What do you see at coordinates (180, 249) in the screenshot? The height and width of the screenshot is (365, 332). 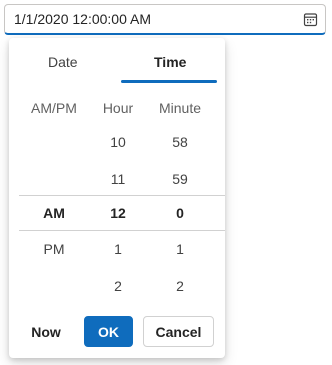 I see `minute-option: 1` at bounding box center [180, 249].